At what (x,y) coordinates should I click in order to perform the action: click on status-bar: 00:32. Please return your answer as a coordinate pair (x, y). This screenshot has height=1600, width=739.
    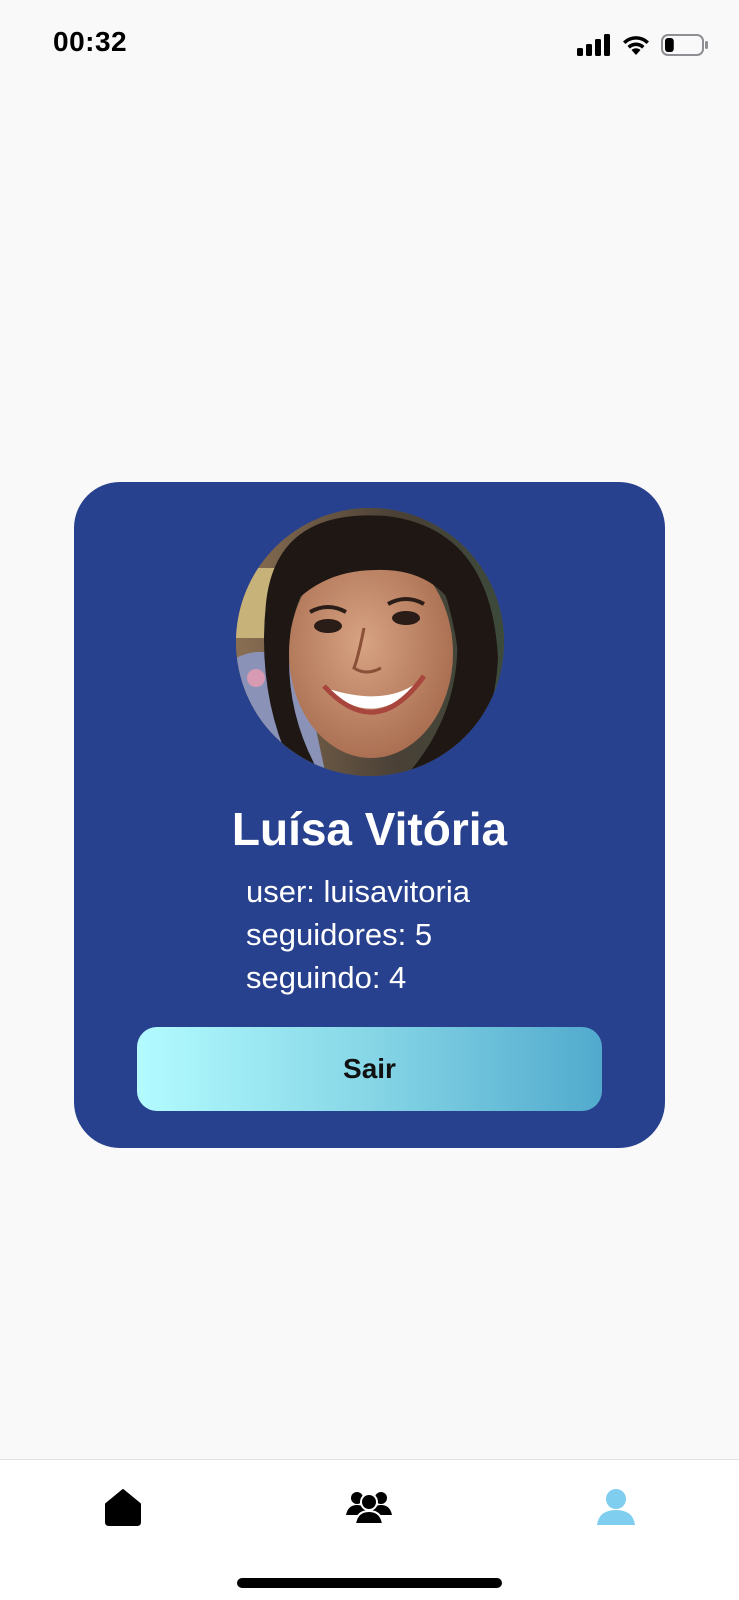
    Looking at the image, I should click on (369, 45).